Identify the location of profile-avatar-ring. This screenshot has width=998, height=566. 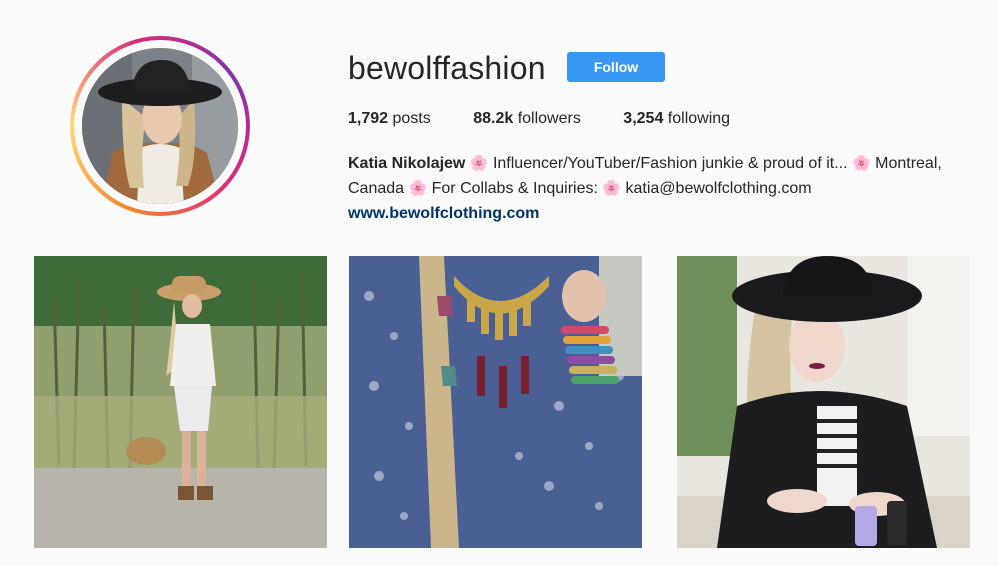
(160, 126).